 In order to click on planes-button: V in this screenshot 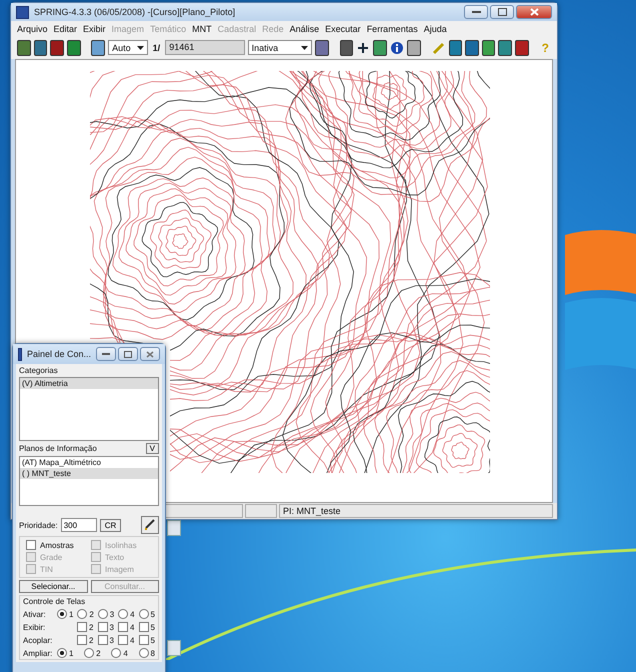, I will do `click(152, 448)`.